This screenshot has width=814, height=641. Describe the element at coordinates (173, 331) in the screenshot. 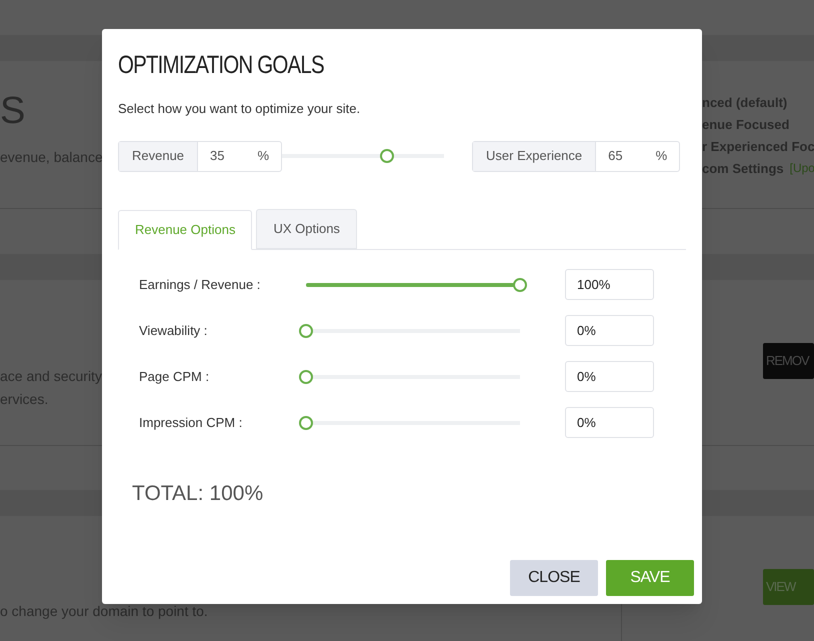

I see `option-label: Viewability :` at that location.